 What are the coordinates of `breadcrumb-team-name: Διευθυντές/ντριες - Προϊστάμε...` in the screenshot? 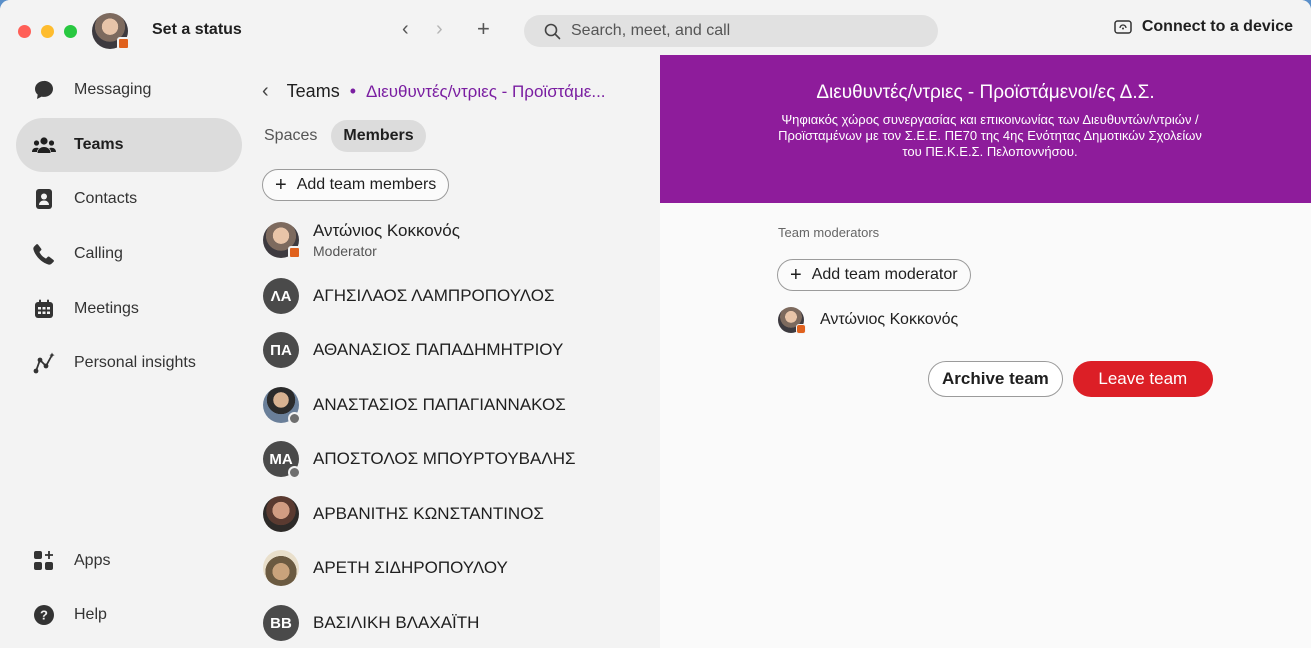 It's located at (486, 91).